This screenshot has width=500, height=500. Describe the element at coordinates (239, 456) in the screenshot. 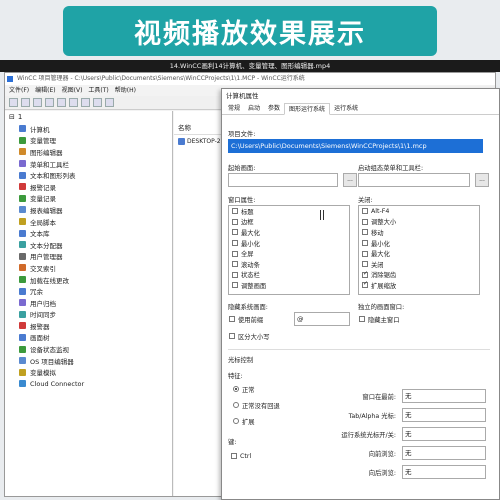

I see `ctrl-row: Ctrl` at that location.